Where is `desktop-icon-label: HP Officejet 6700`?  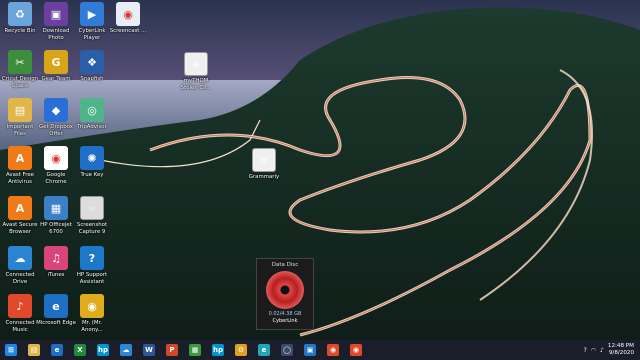 desktop-icon-label: HP Officejet 6700 is located at coordinates (56, 228).